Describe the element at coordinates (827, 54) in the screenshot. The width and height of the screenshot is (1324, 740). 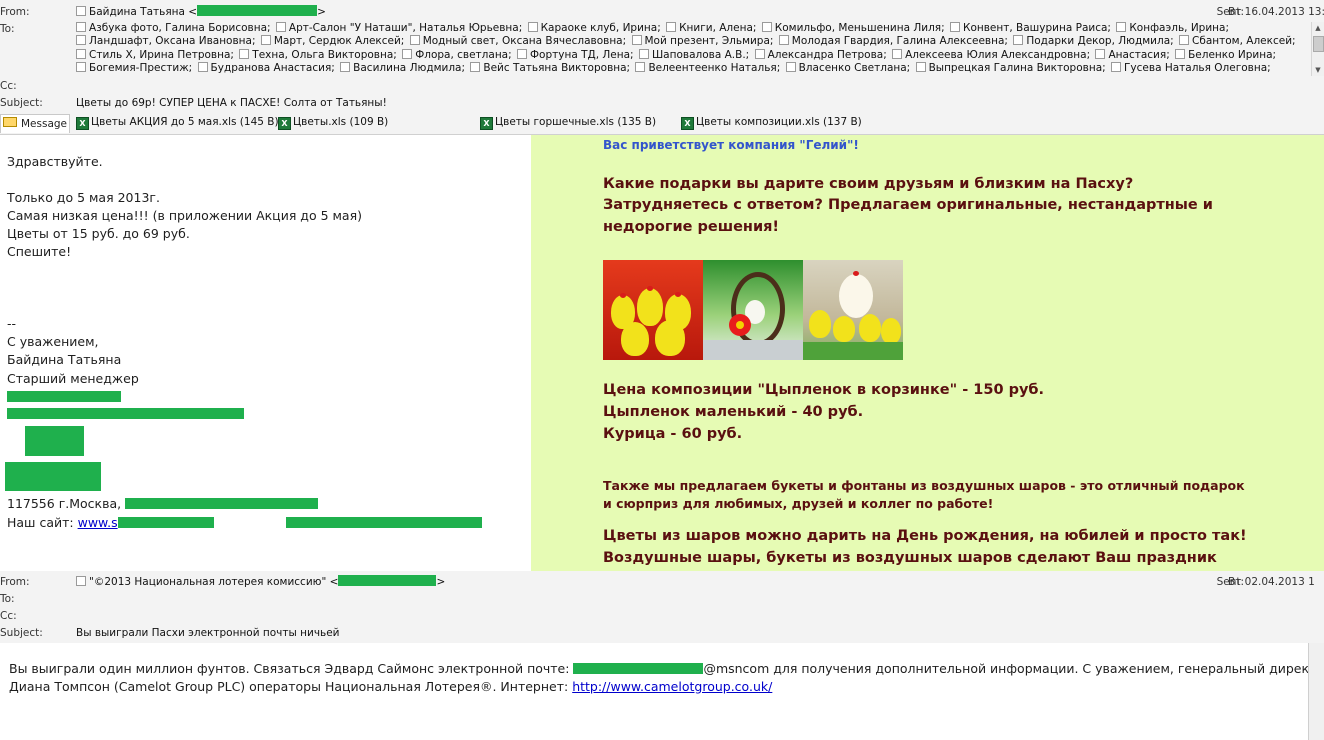
I see `recipient-name: Александра Петрова;` at that location.